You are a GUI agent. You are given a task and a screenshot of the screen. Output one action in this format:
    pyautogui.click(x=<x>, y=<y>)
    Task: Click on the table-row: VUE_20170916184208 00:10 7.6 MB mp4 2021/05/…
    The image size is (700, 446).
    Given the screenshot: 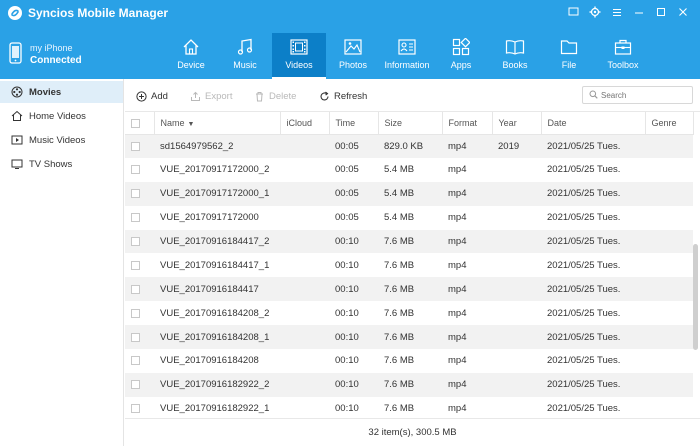 What is the action you would take?
    pyautogui.click(x=409, y=361)
    